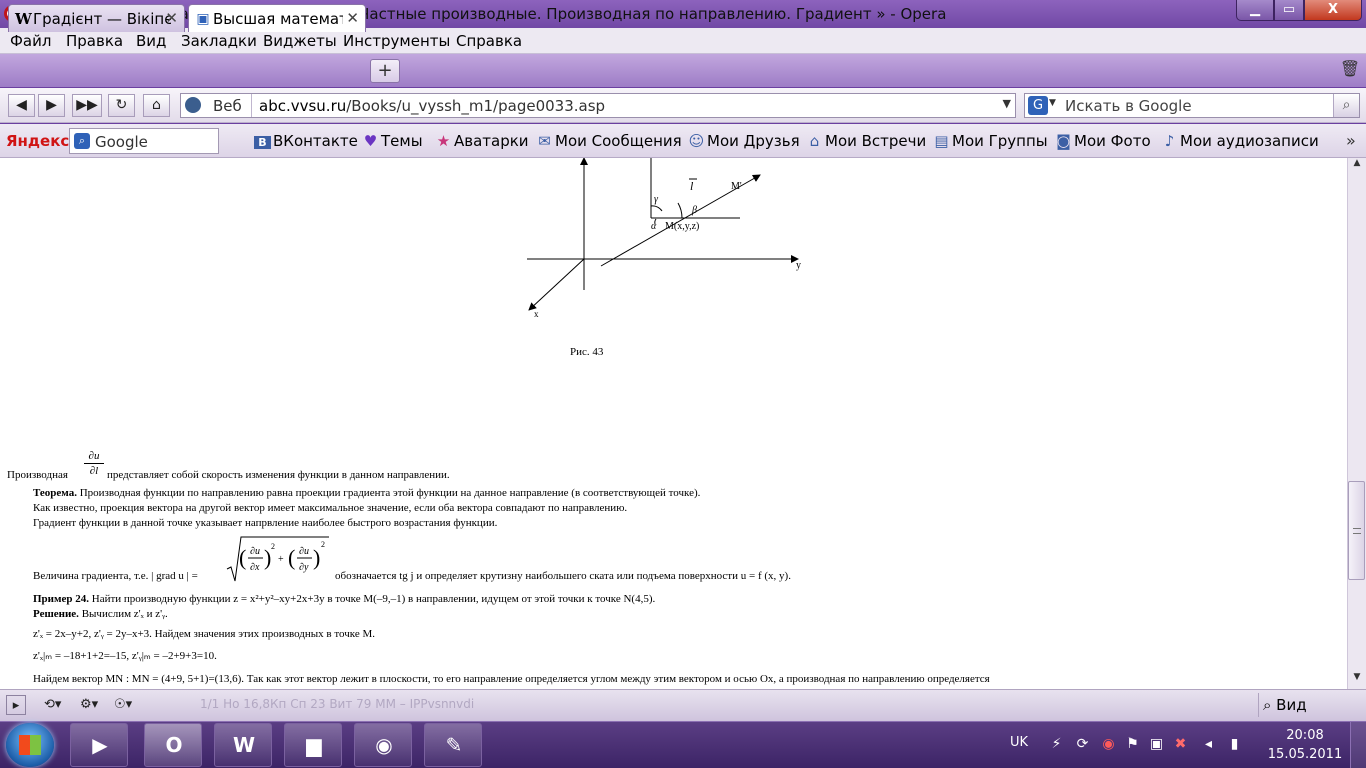  What do you see at coordinates (125, 656) in the screenshot?
I see `paragraph-values-at-m: z'ₓ|ₘ = –18+1+2=–15, z'ᵧ|ₘ = –2+9+3=10.` at bounding box center [125, 656].